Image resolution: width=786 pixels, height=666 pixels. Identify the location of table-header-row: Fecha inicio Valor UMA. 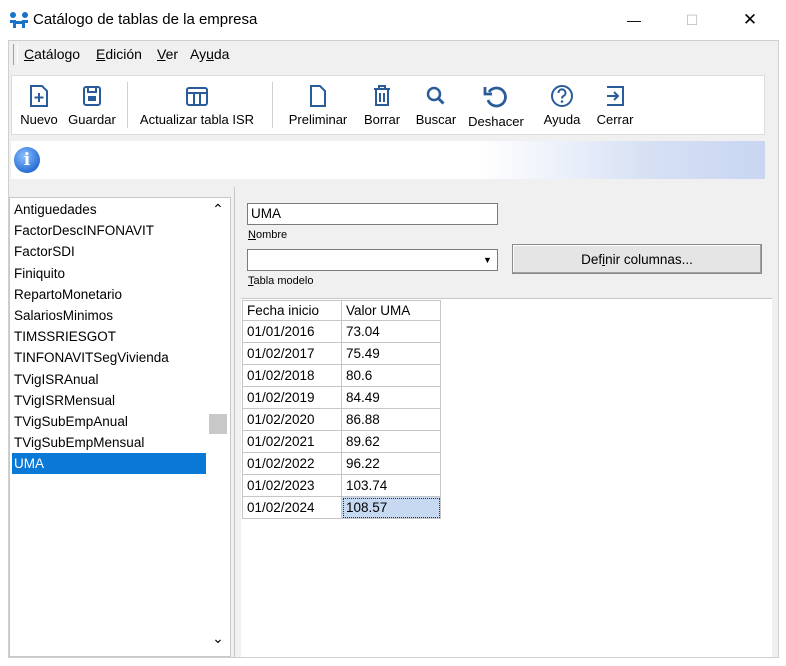
(341, 310).